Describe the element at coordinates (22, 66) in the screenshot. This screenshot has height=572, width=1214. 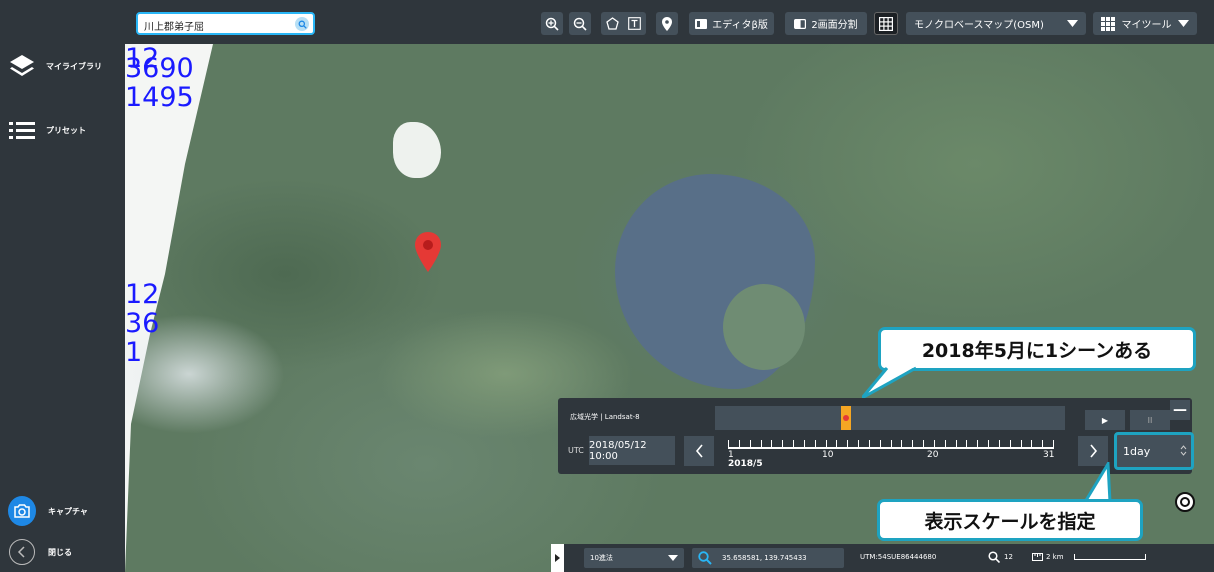
I see `layers-icon` at that location.